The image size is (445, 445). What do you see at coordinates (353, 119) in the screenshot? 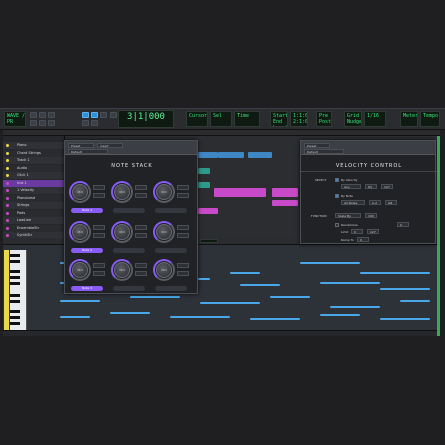
I see `grid-display: Grid Nudge` at bounding box center [353, 119].